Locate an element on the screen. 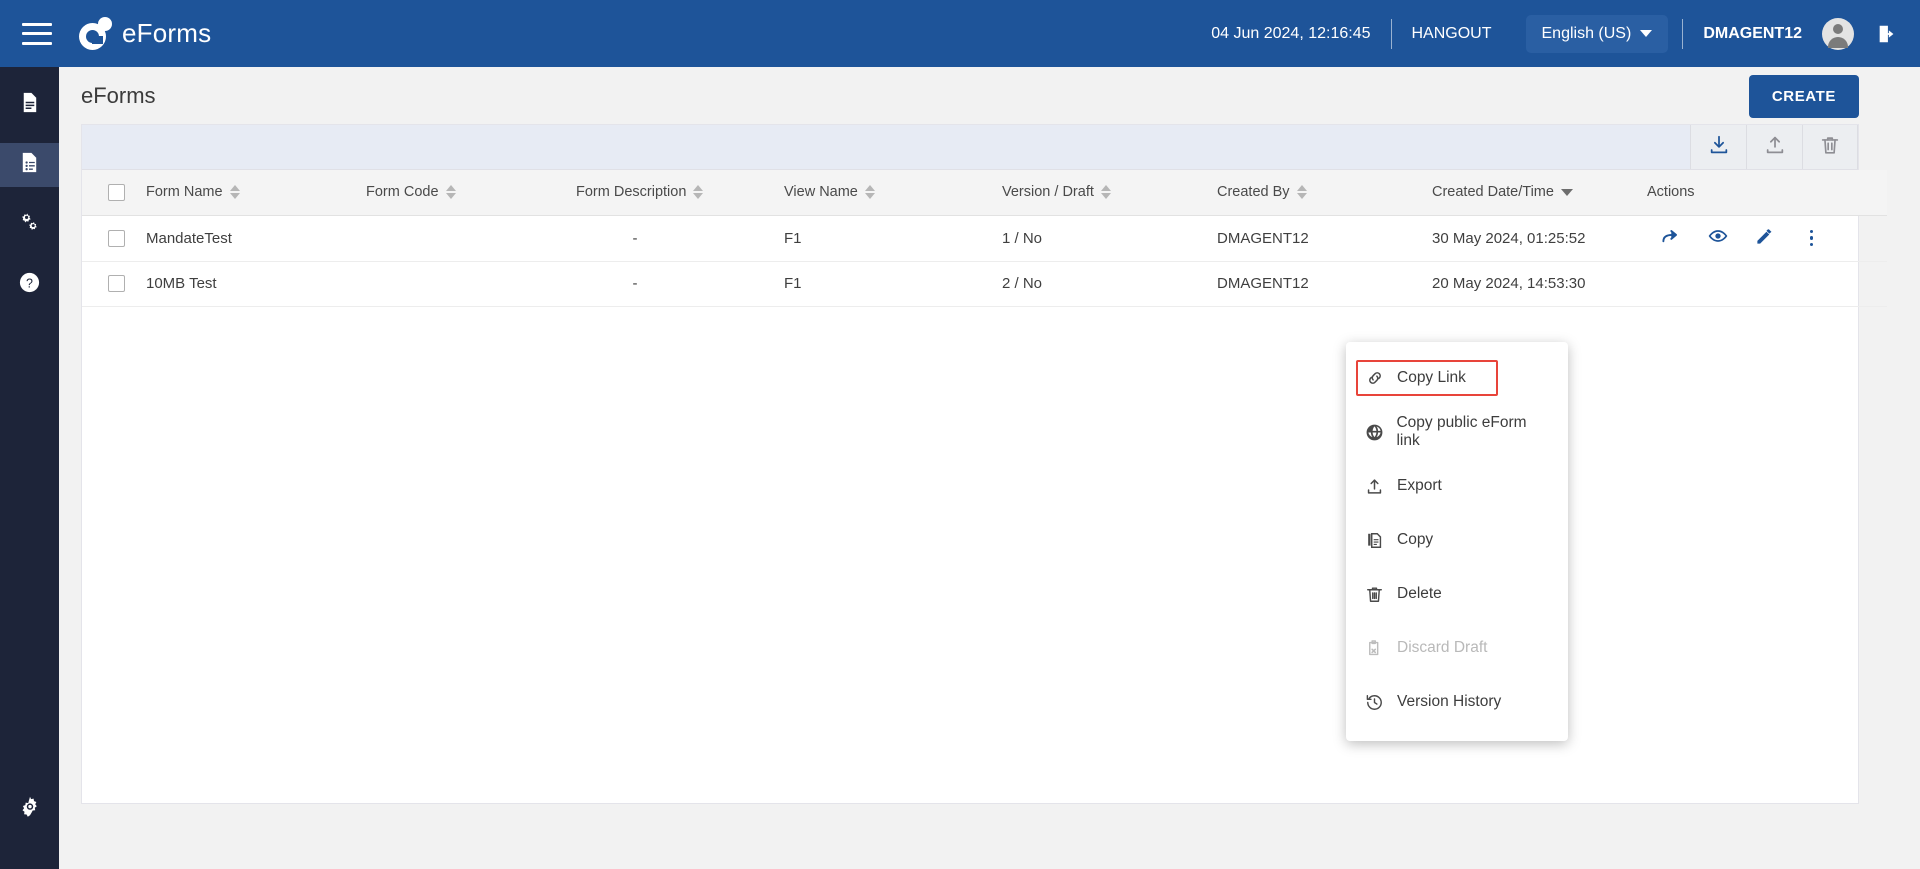  download-icon is located at coordinates (1719, 147).